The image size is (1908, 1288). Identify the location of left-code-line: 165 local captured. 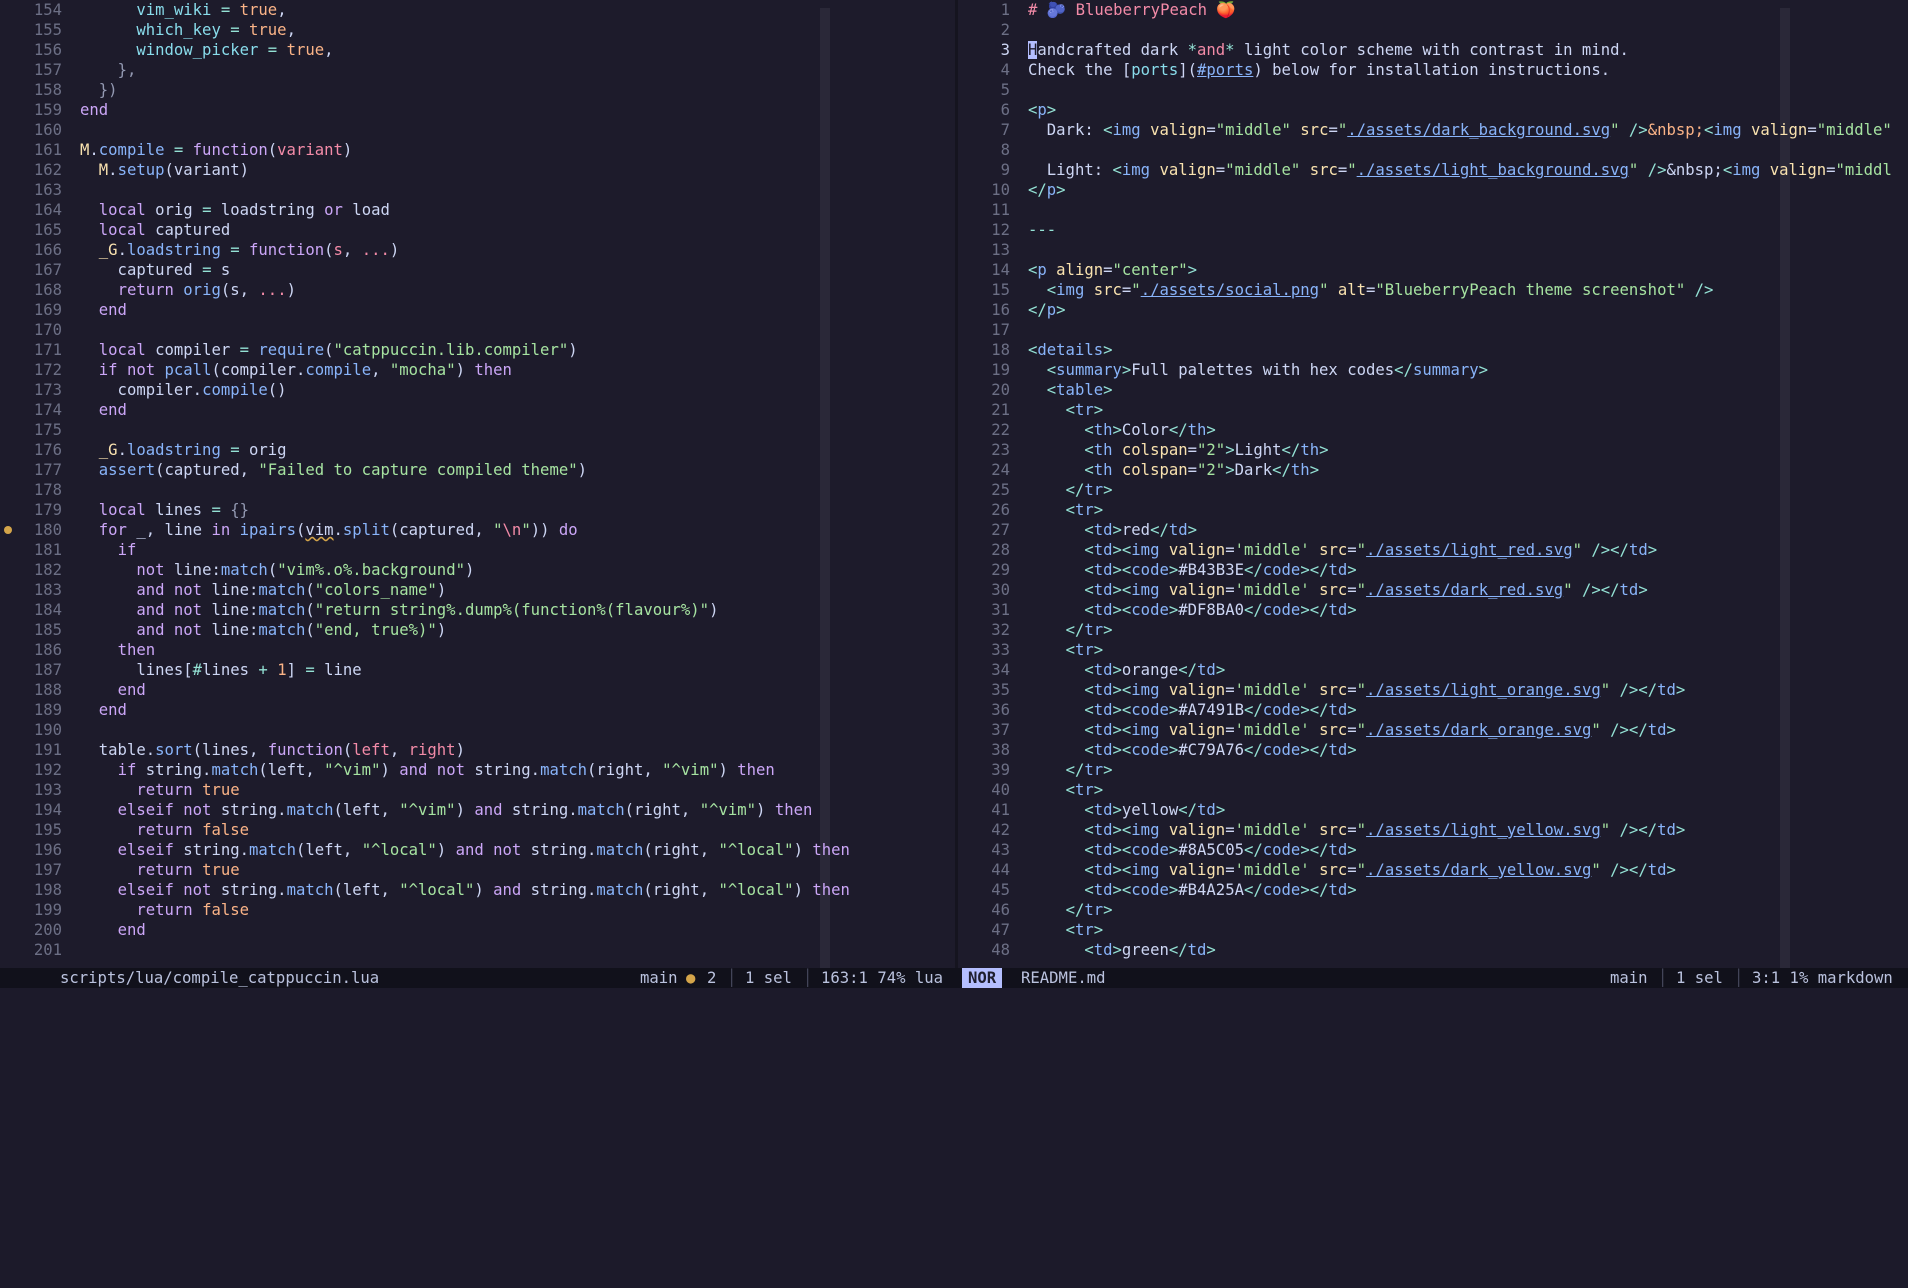
(479, 230).